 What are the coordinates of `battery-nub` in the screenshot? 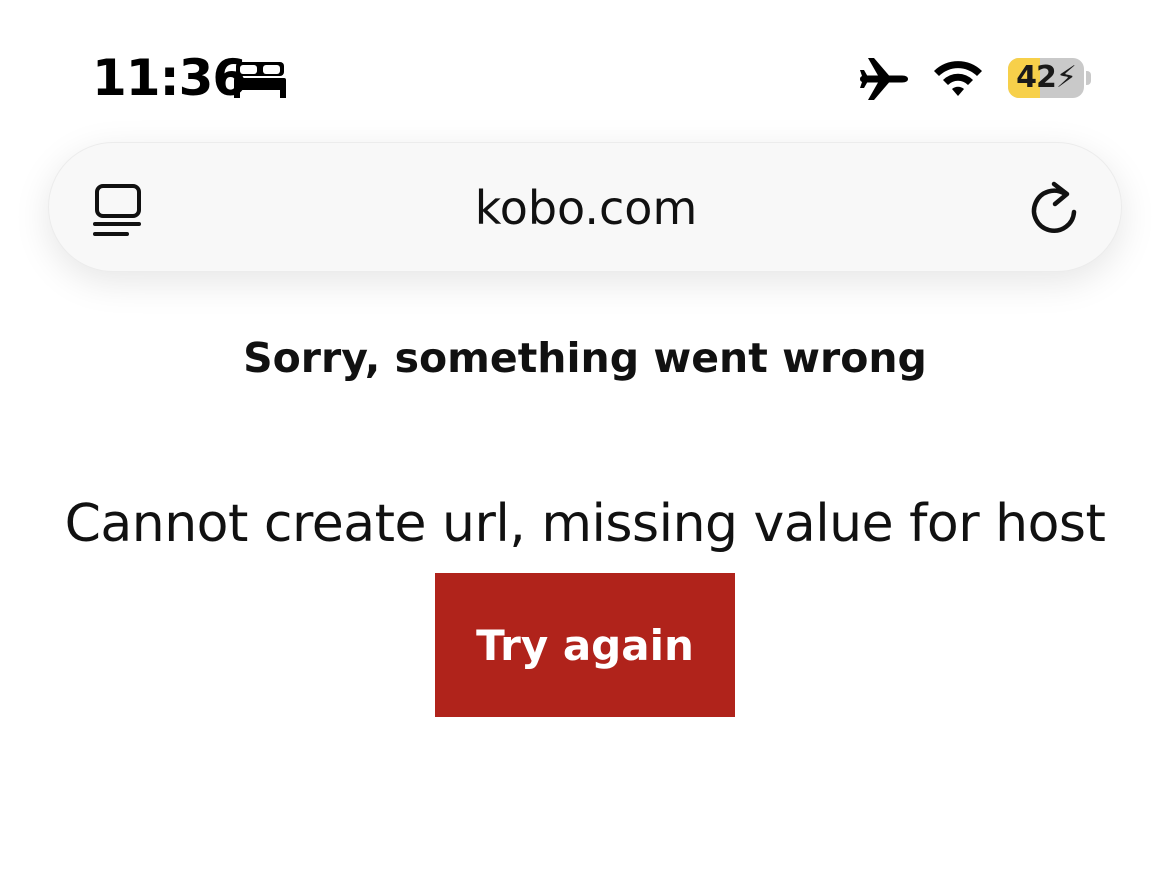 It's located at (1088, 78).